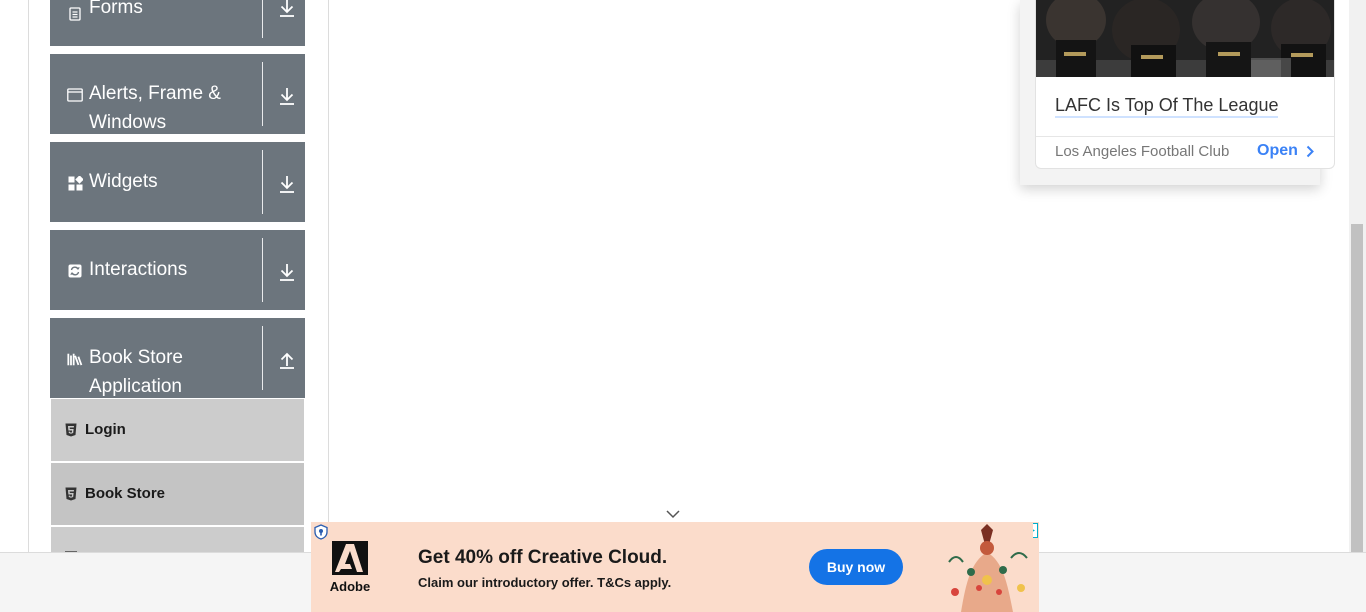 The width and height of the screenshot is (1366, 612). Describe the element at coordinates (1310, 151) in the screenshot. I see `chevron-right-icon` at that location.